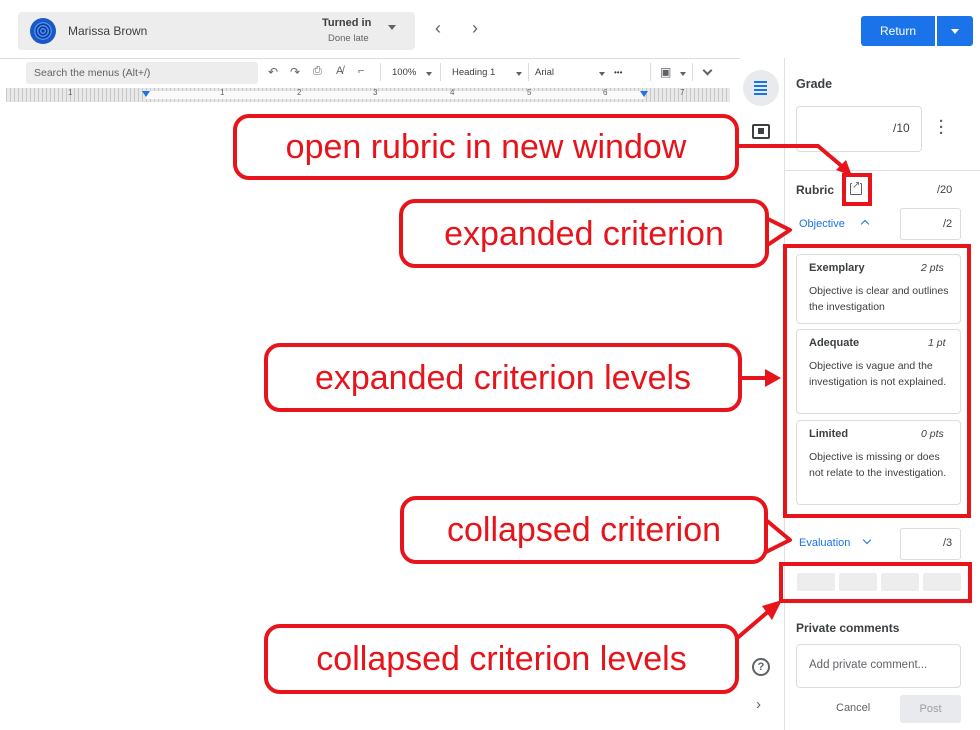 The height and width of the screenshot is (730, 980). What do you see at coordinates (501, 659) in the screenshot?
I see `callout-collapsed-levels: collapsed criterion levels` at bounding box center [501, 659].